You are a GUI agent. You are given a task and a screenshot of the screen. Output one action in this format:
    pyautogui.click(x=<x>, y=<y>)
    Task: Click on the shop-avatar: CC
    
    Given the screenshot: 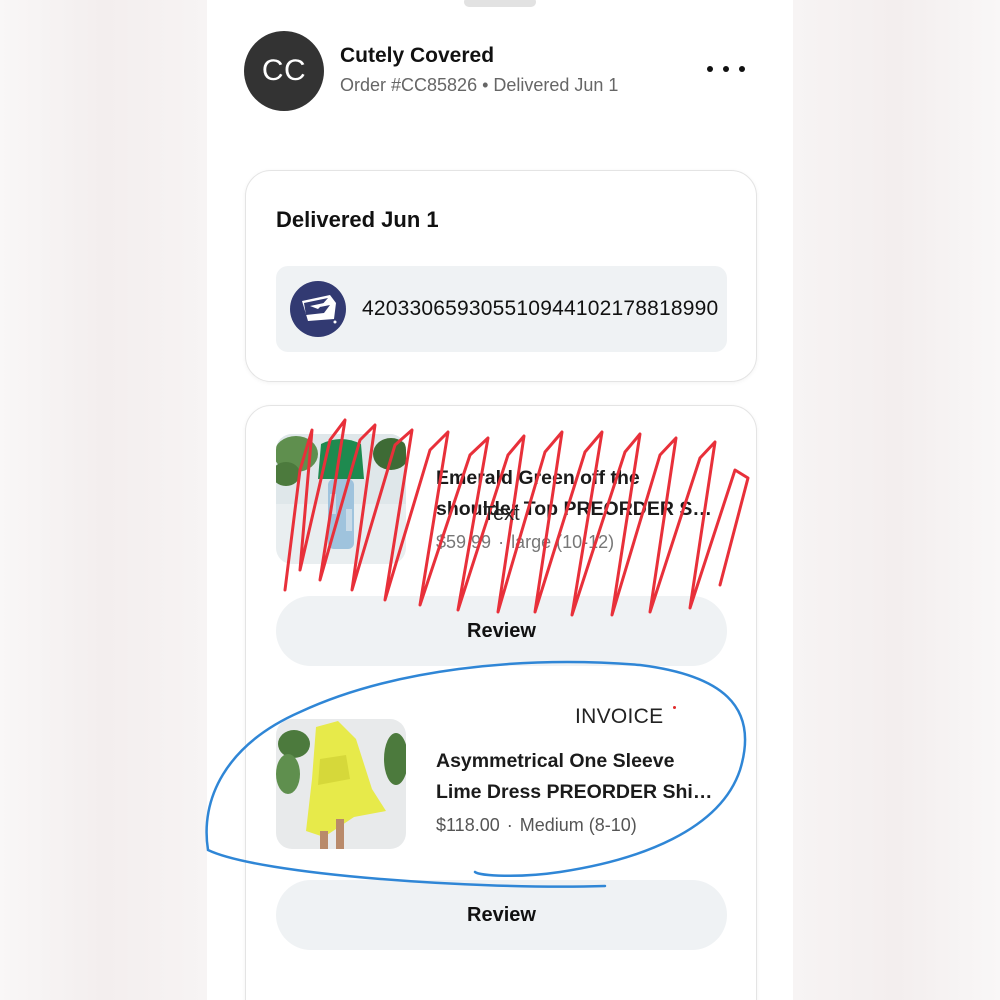 What is the action you would take?
    pyautogui.click(x=284, y=71)
    